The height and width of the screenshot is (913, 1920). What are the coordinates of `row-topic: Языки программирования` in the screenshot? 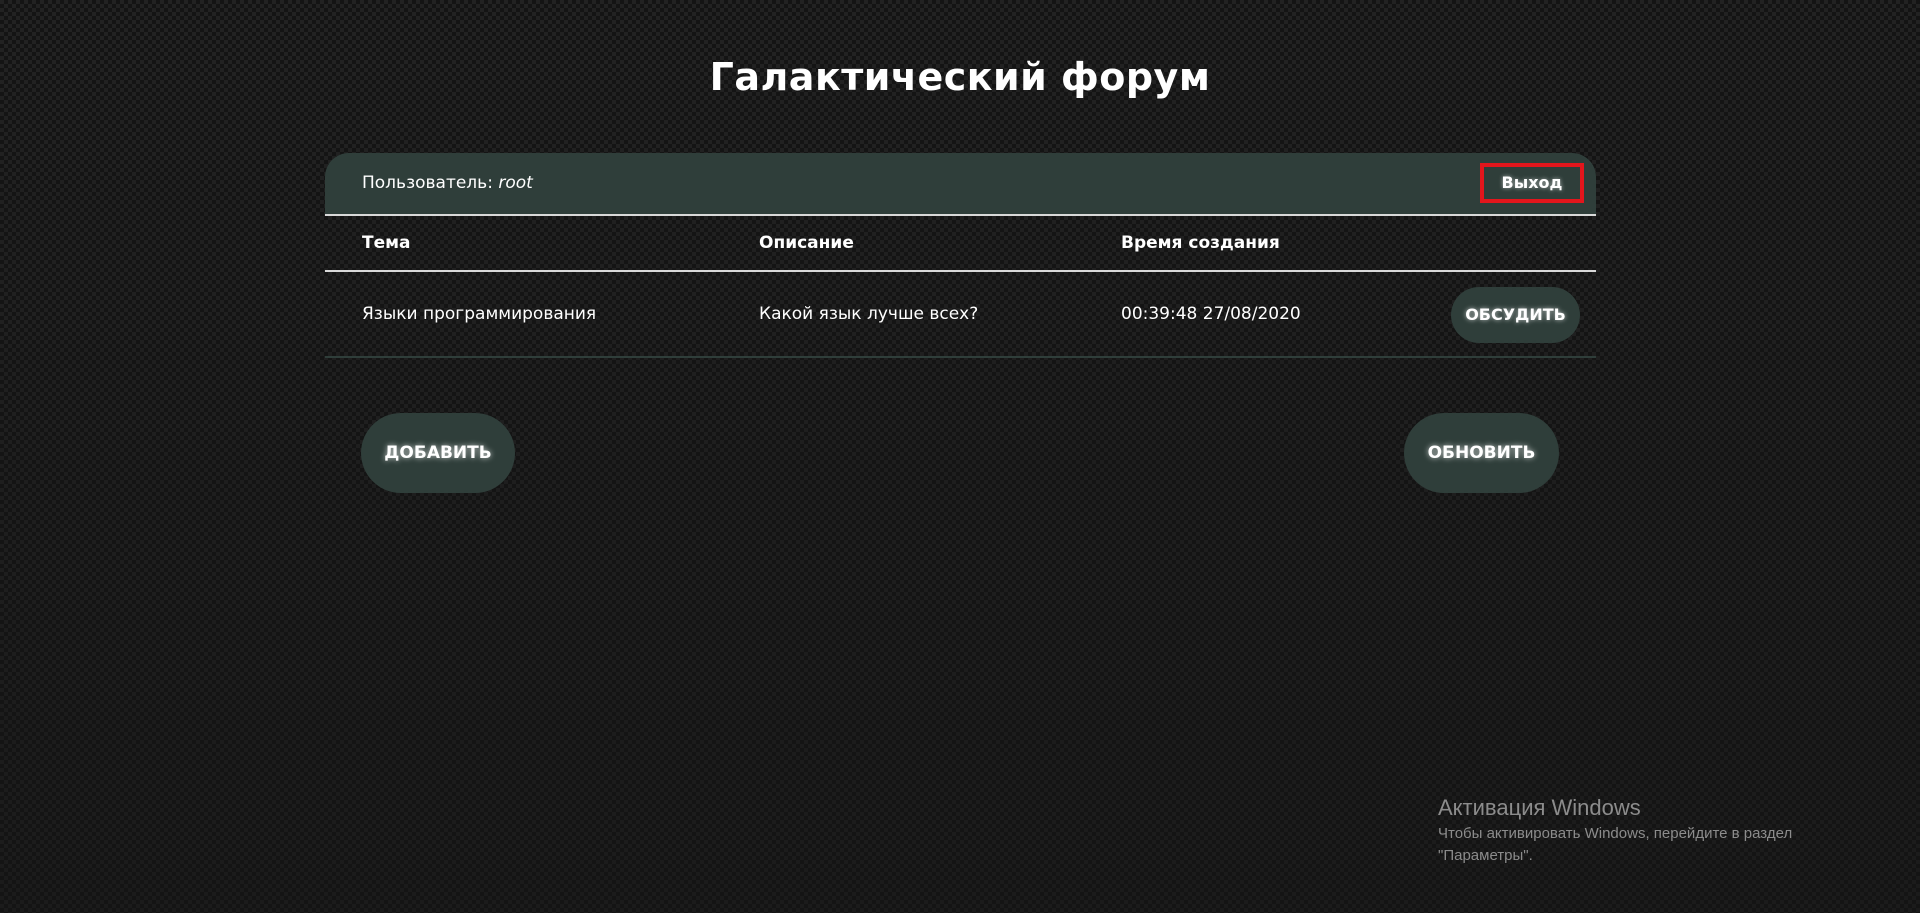 It's located at (479, 314).